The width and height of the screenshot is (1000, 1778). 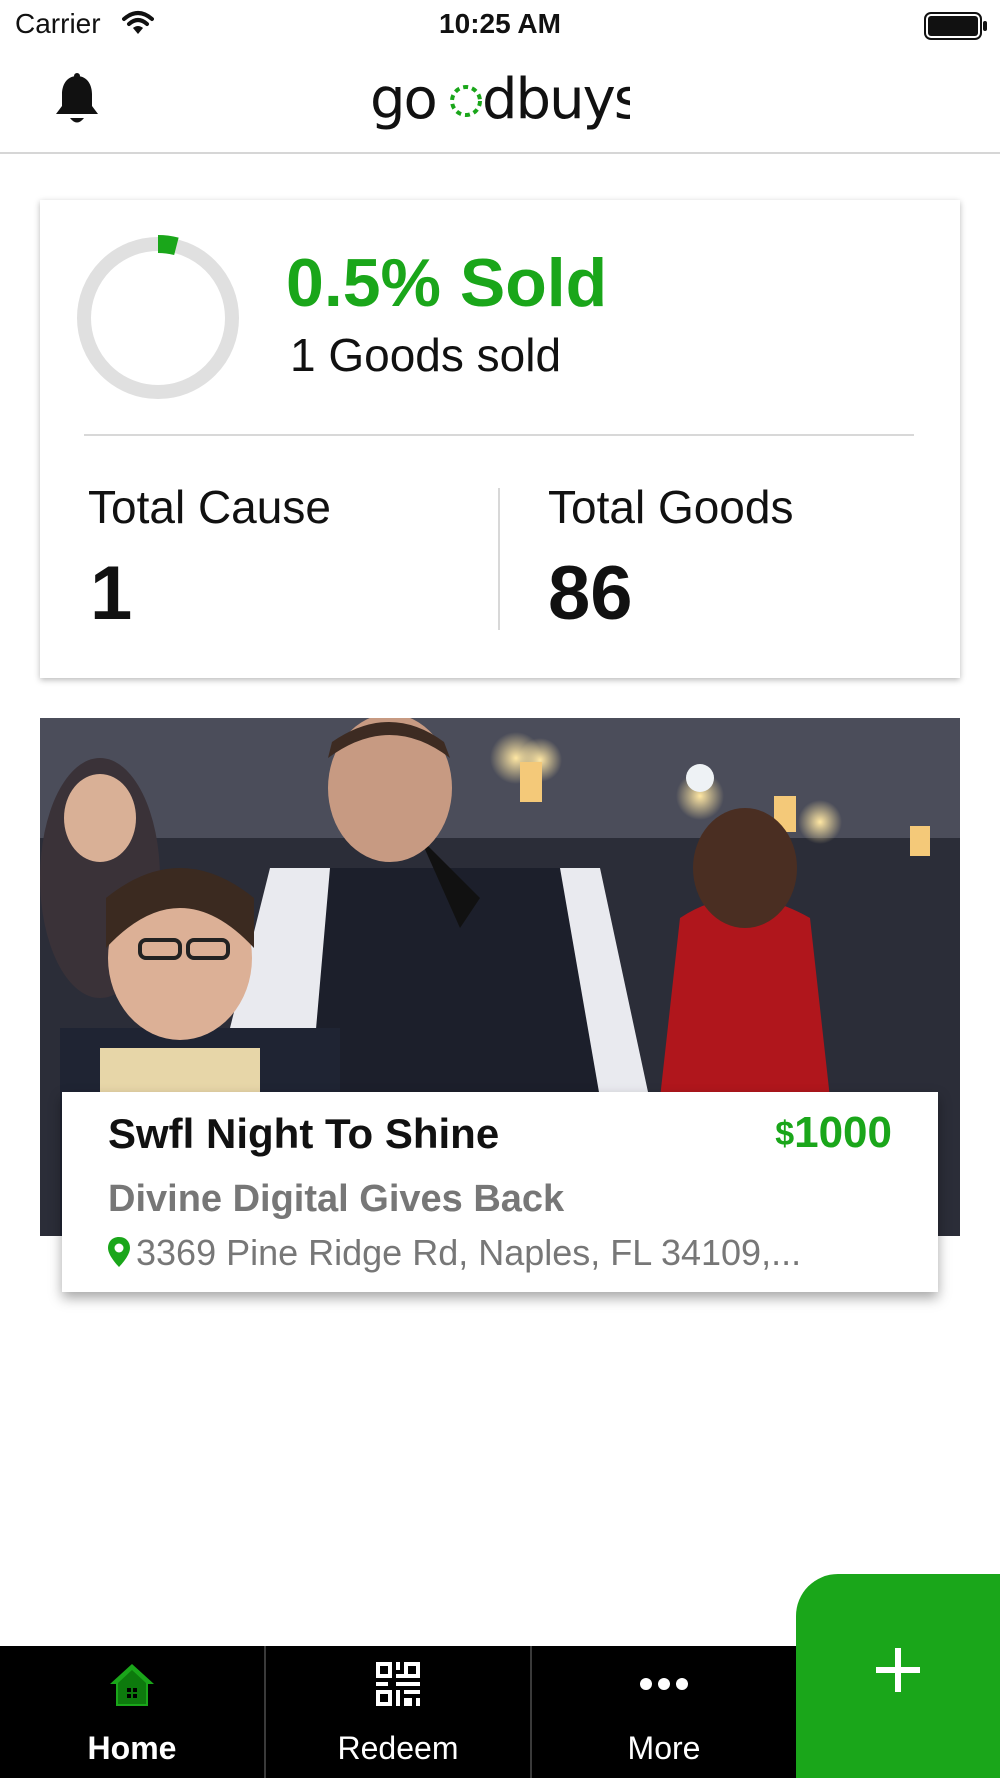 I want to click on battery-icon, so click(x=956, y=28).